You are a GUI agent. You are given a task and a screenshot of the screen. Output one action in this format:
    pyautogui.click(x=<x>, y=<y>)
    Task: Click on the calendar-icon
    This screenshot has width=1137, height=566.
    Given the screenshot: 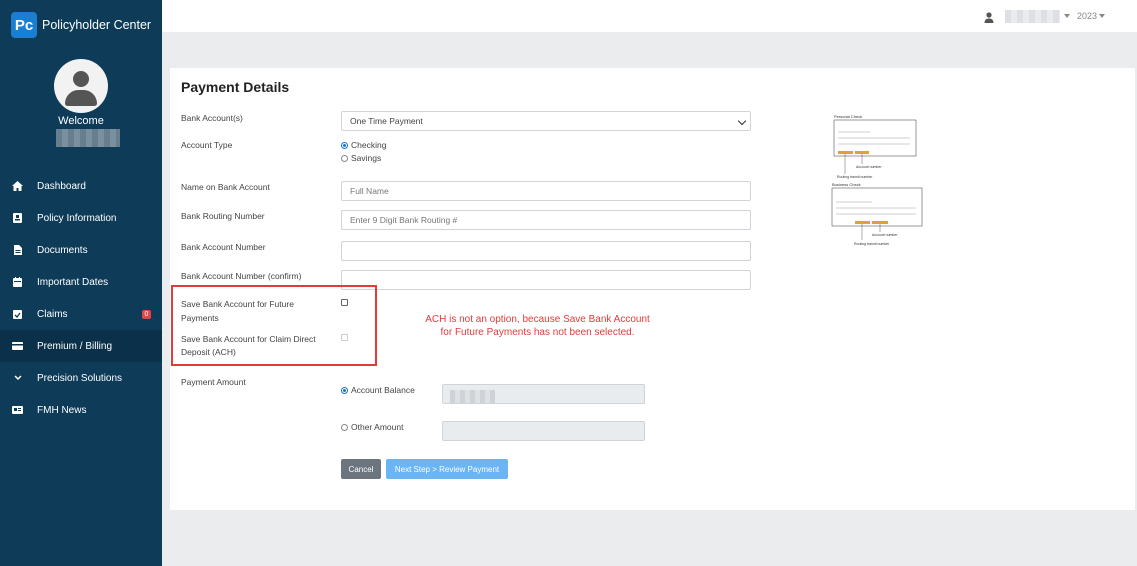 What is the action you would take?
    pyautogui.click(x=17, y=282)
    